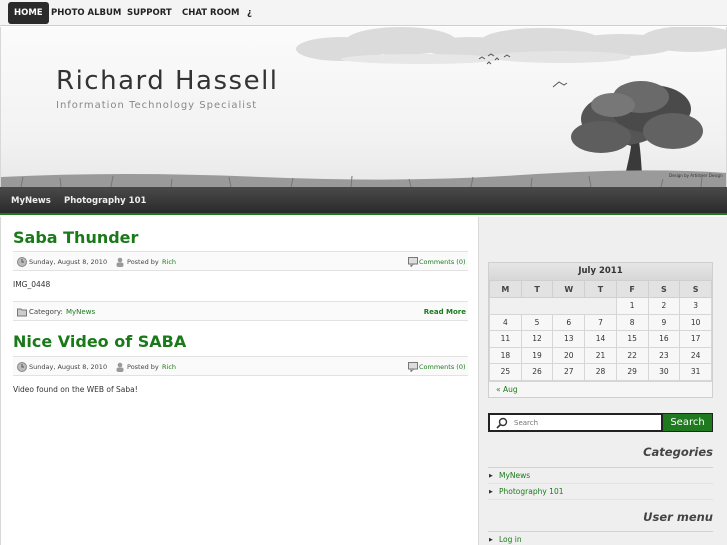  What do you see at coordinates (363, 201) in the screenshot?
I see `secondary-navigation: MyNews Photography 101` at bounding box center [363, 201].